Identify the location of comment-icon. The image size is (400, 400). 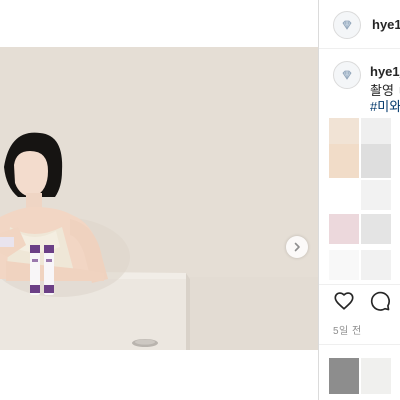
(380, 301).